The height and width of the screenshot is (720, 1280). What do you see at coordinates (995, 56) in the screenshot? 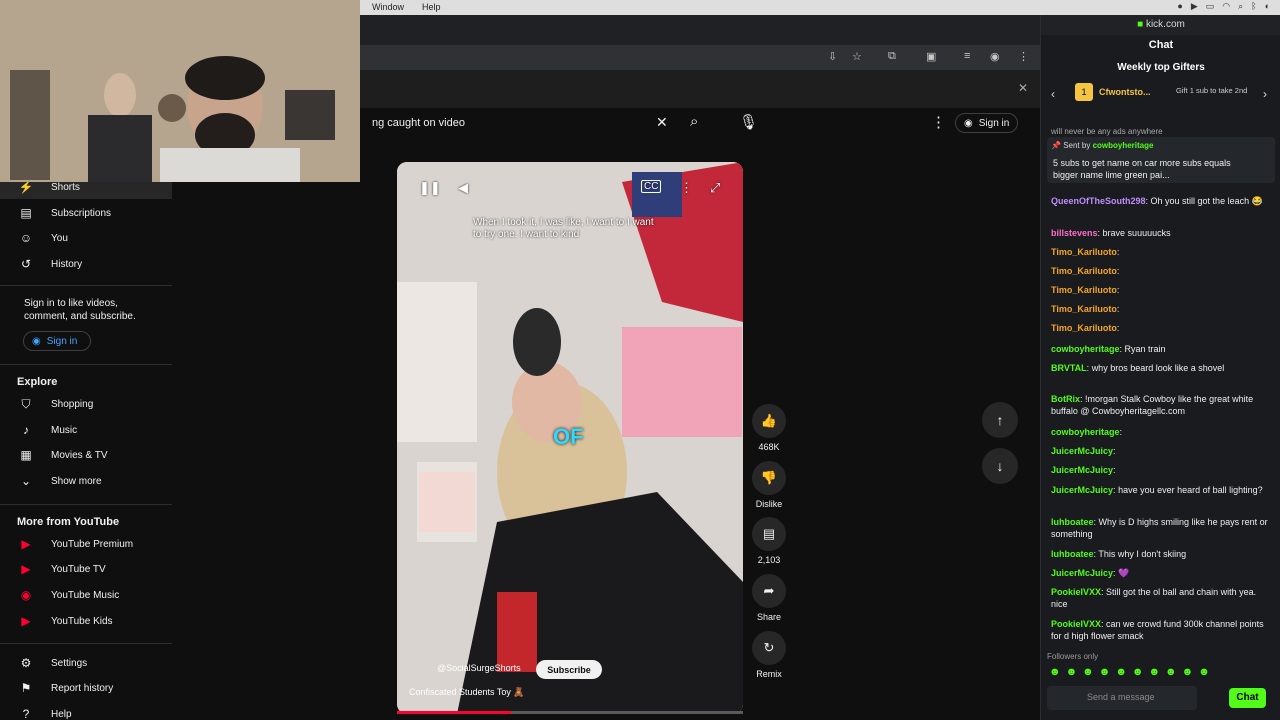
I see `profile-icon: ◉` at bounding box center [995, 56].